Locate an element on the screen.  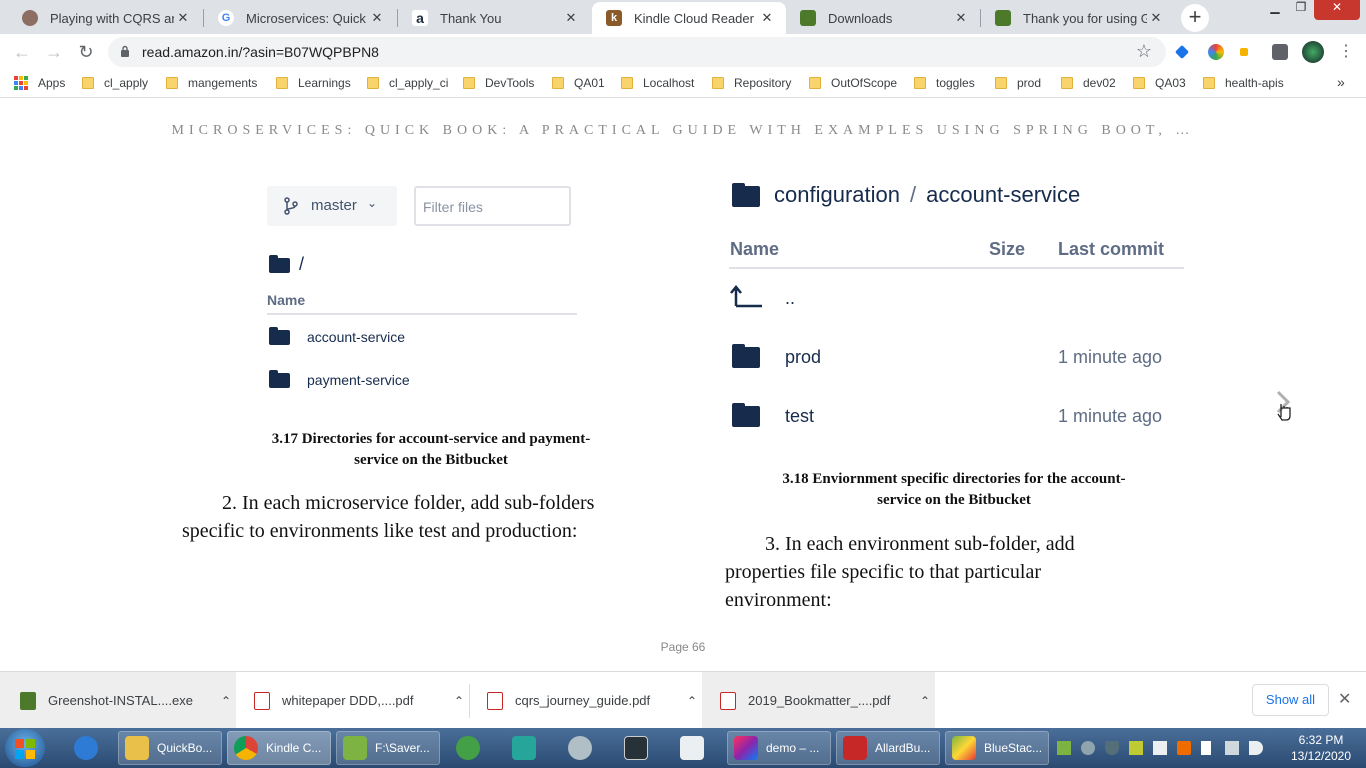
download-item: whitepaper DDD,....pdf ⌃ is located at coordinates (352, 700).